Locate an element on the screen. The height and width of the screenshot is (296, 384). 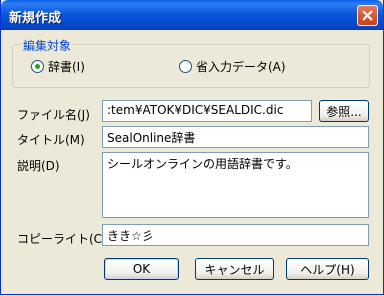
close-icon is located at coordinates (367, 15).